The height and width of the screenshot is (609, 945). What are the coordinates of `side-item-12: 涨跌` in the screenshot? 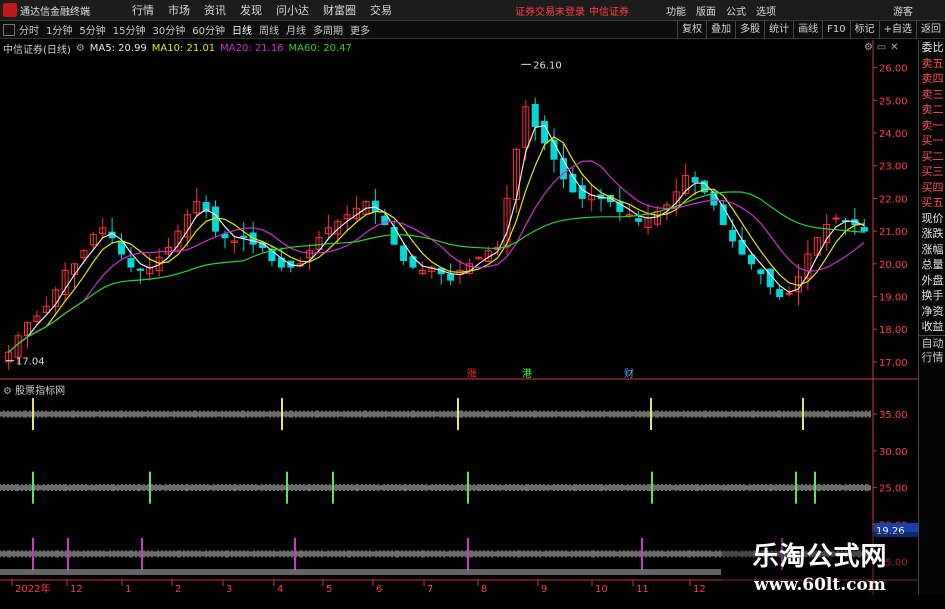 It's located at (932, 234).